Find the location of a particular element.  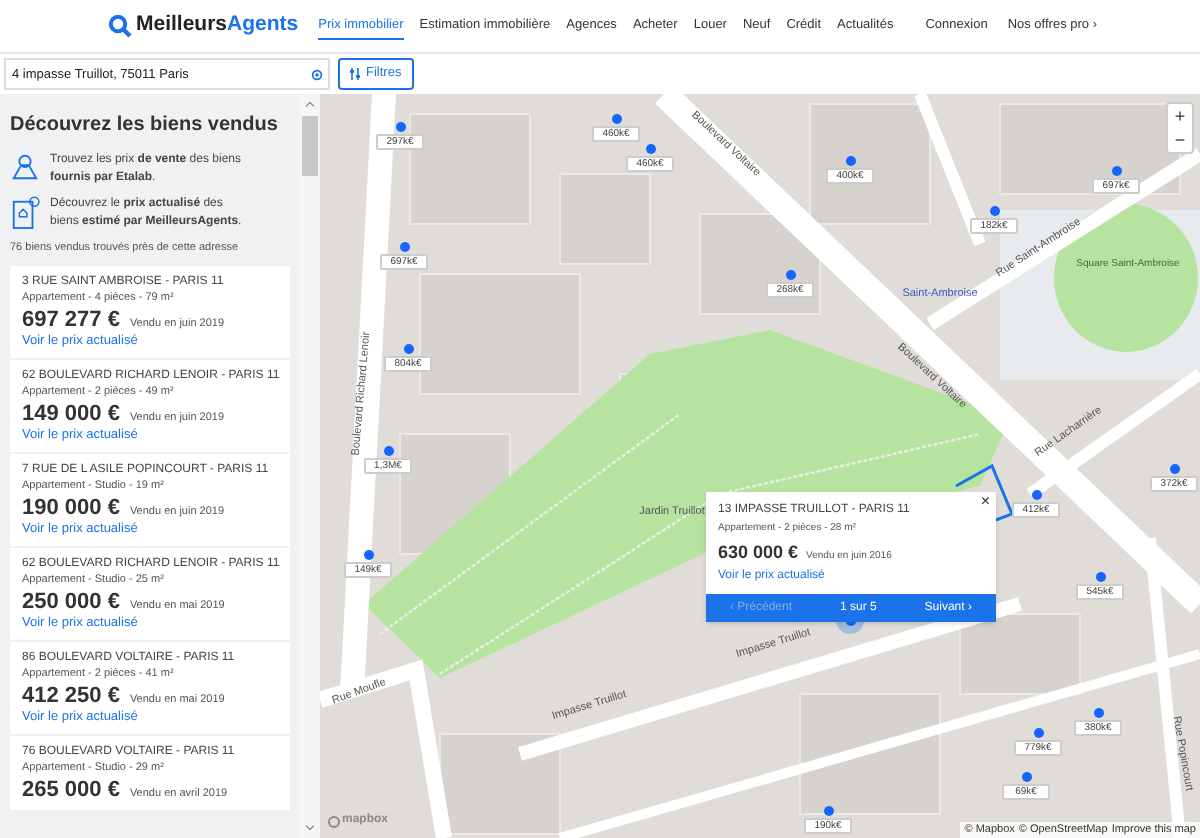

listing-price: 412 250 € is located at coordinates (71, 696).